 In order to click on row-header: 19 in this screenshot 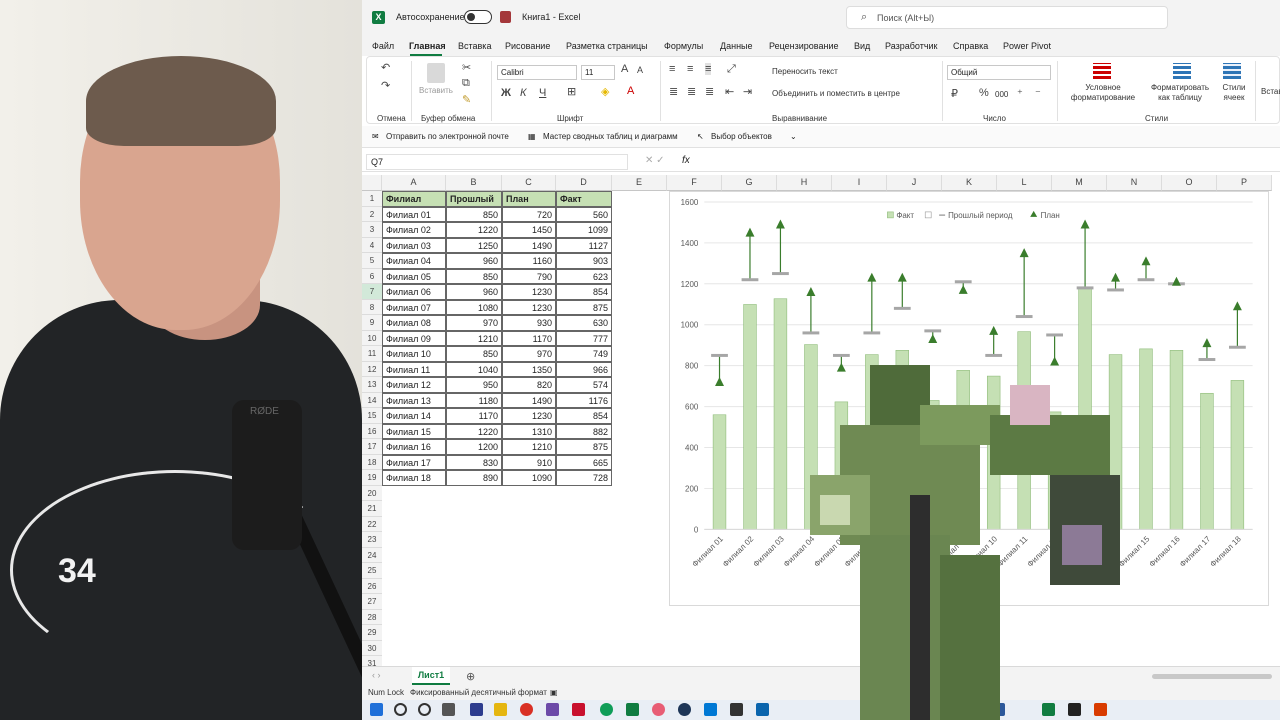, I will do `click(372, 478)`.